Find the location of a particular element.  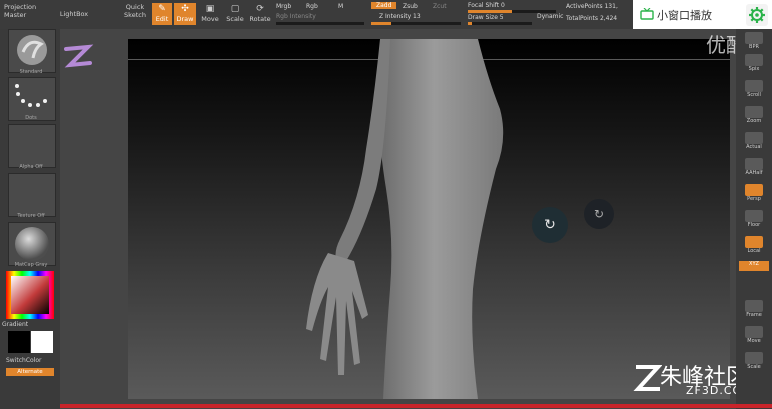

spix-label: Spix is located at coordinates (754, 69).